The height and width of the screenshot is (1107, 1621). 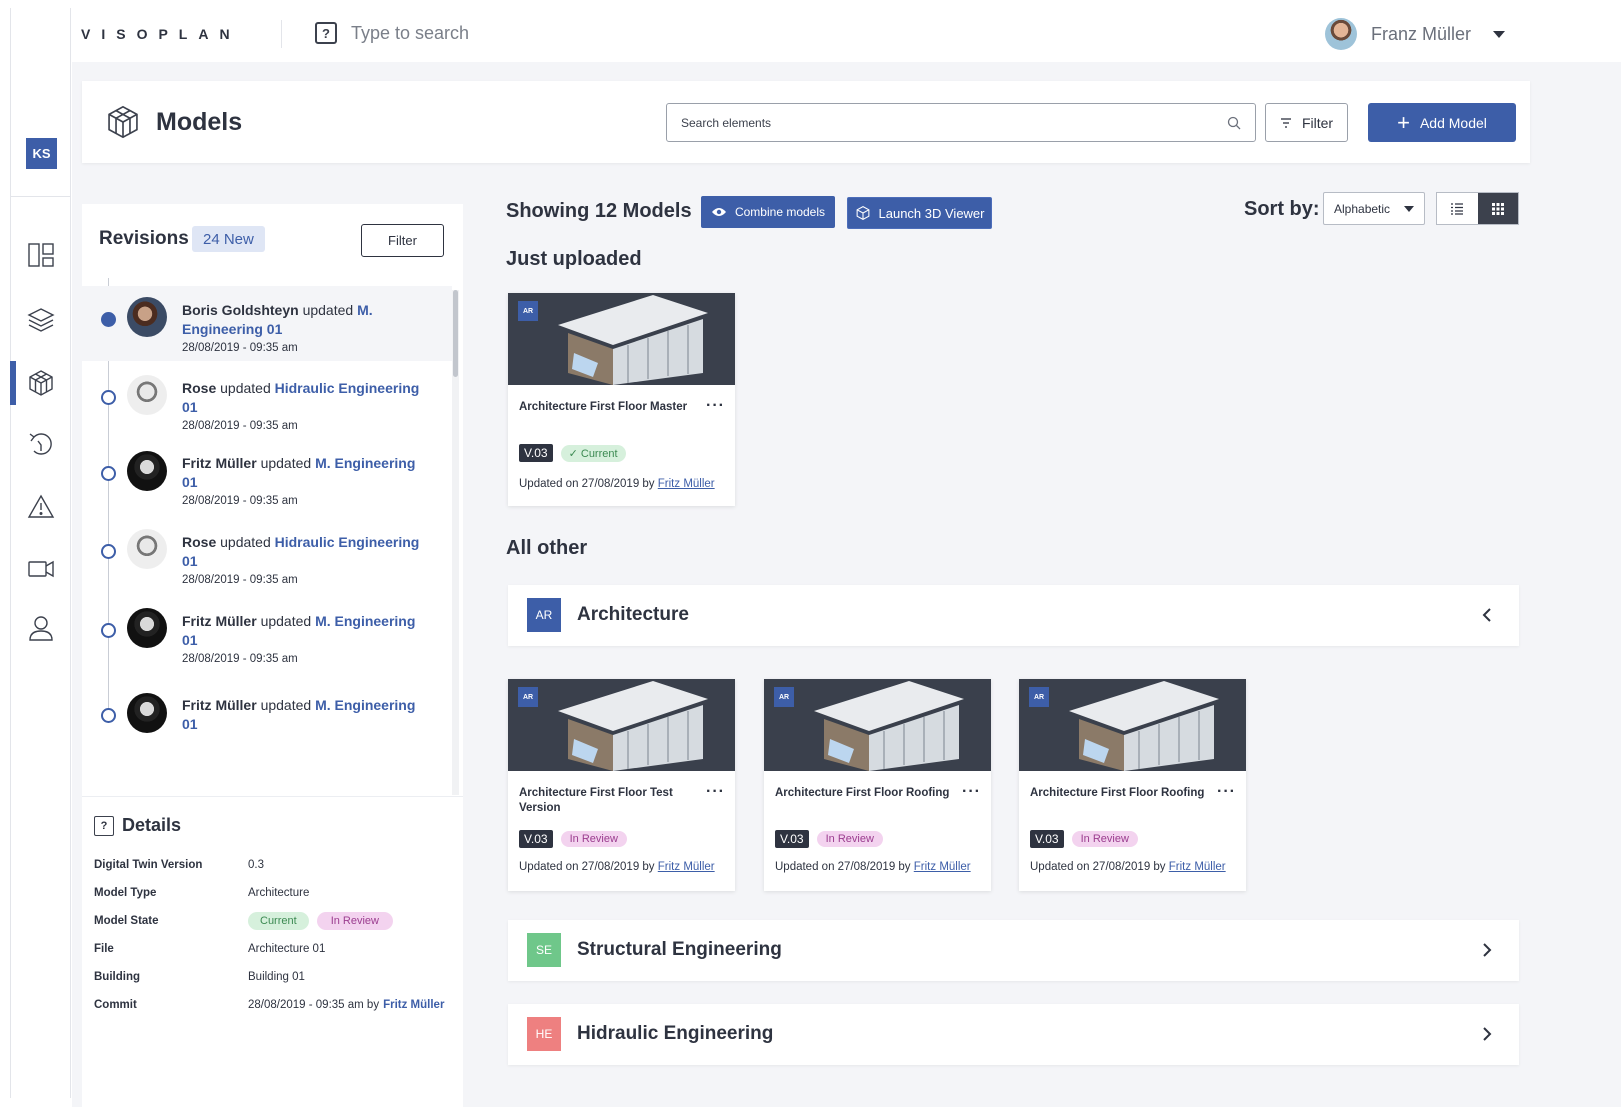 I want to click on global-search: ? Type to search, so click(x=392, y=33).